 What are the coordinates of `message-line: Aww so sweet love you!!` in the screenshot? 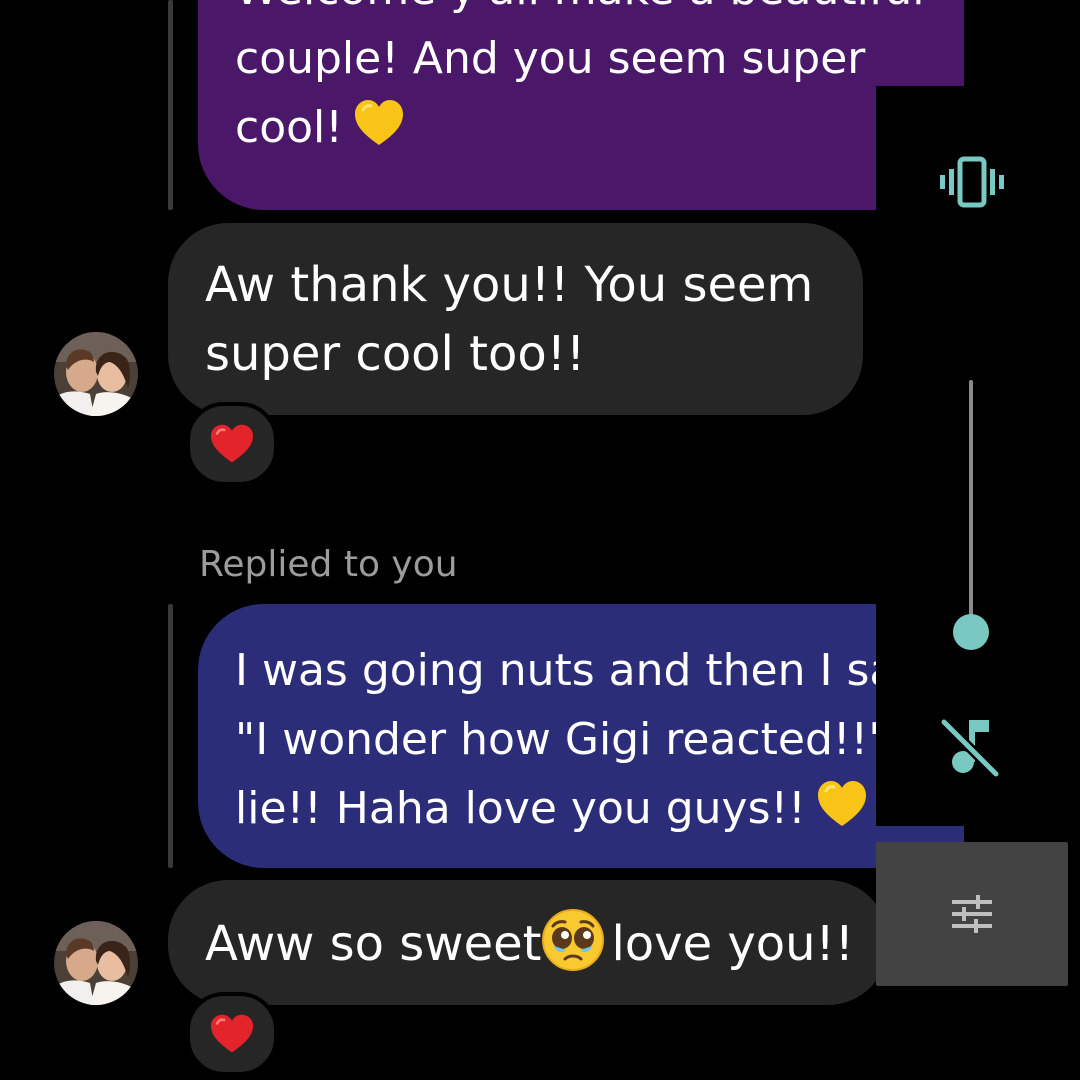 It's located at (546, 943).